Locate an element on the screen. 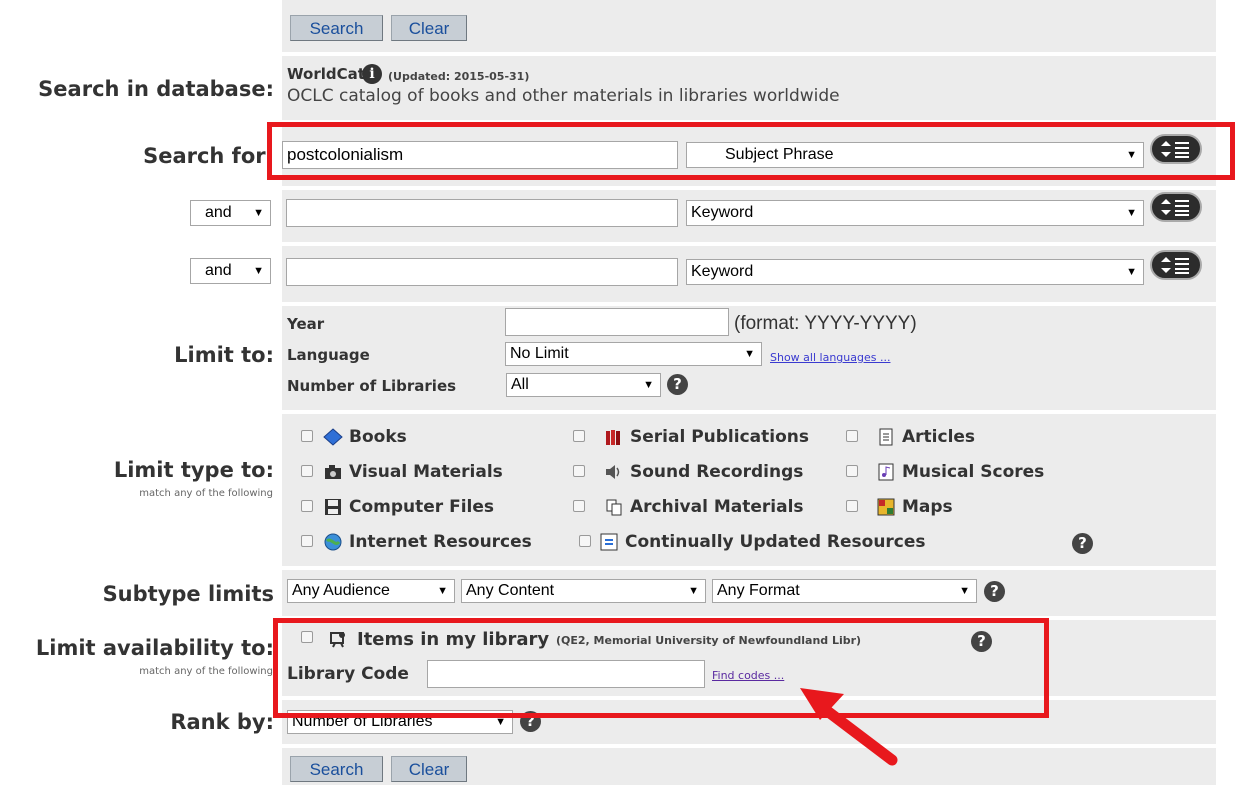  internet-resources-item: Internet Resources is located at coordinates (427, 542).